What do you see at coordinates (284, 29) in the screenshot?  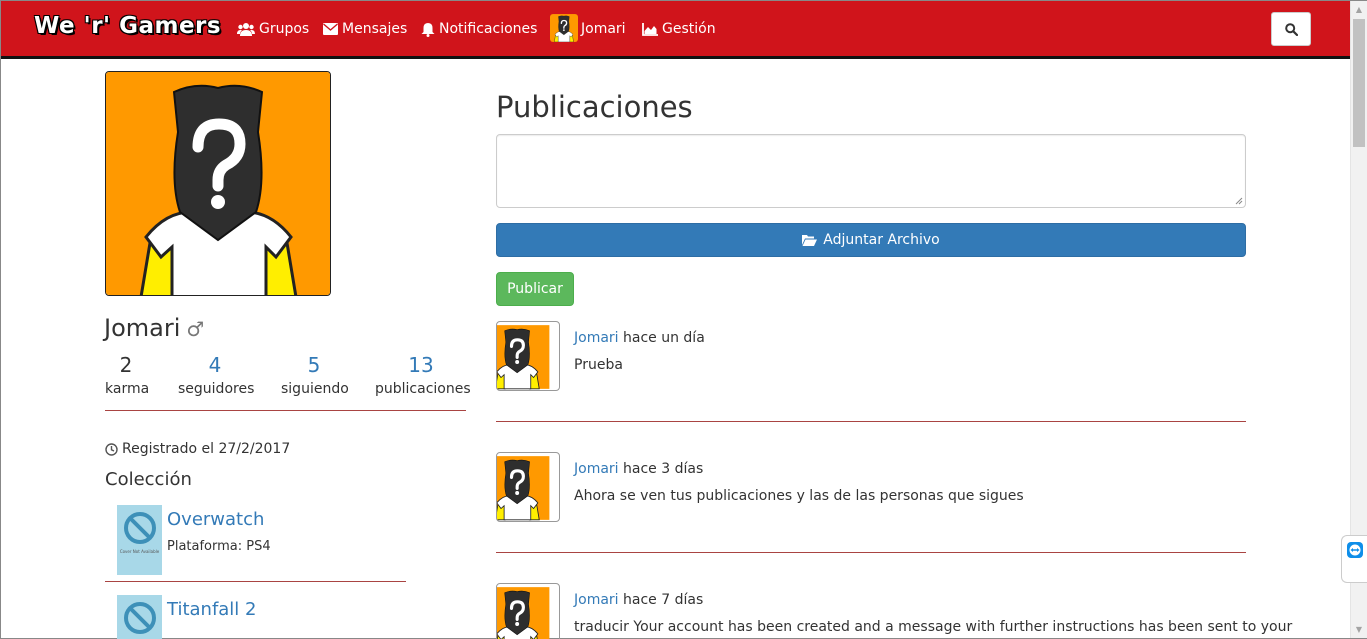 I see `nav-groups-label: Grupos` at bounding box center [284, 29].